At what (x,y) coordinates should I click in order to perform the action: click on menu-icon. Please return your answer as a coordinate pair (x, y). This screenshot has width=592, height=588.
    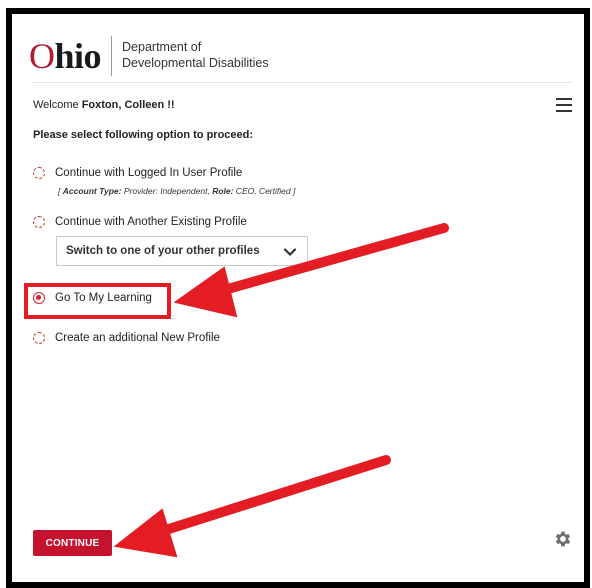
    Looking at the image, I should click on (564, 105).